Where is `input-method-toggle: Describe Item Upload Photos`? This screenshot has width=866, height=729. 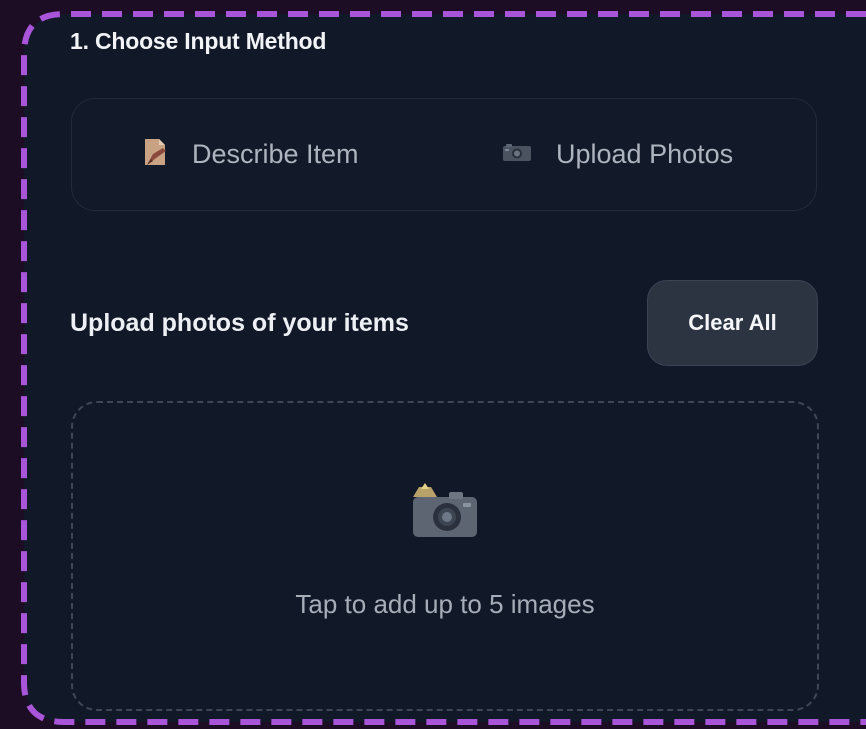
input-method-toggle: Describe Item Upload Photos is located at coordinates (444, 154).